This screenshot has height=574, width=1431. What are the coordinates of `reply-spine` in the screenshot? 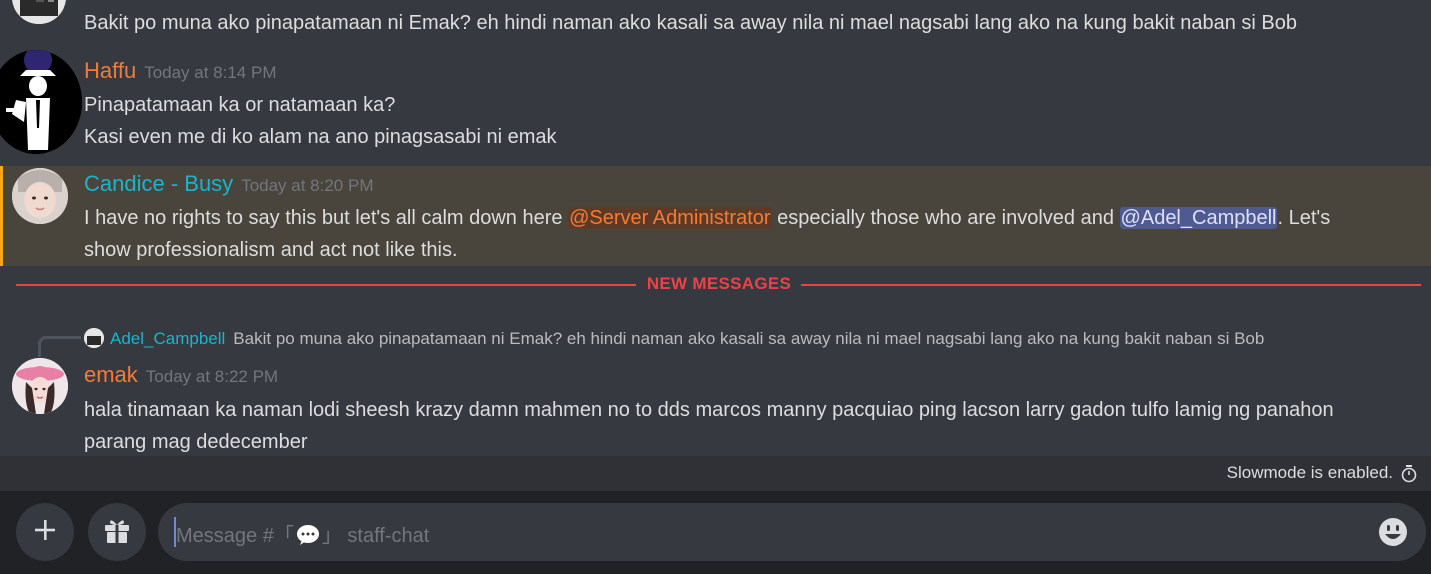 It's located at (59, 346).